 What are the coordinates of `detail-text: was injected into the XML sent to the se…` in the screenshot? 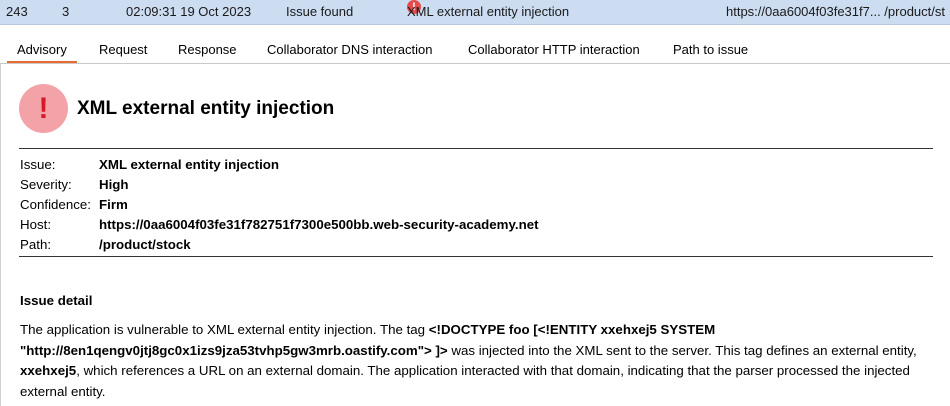 It's located at (682, 350).